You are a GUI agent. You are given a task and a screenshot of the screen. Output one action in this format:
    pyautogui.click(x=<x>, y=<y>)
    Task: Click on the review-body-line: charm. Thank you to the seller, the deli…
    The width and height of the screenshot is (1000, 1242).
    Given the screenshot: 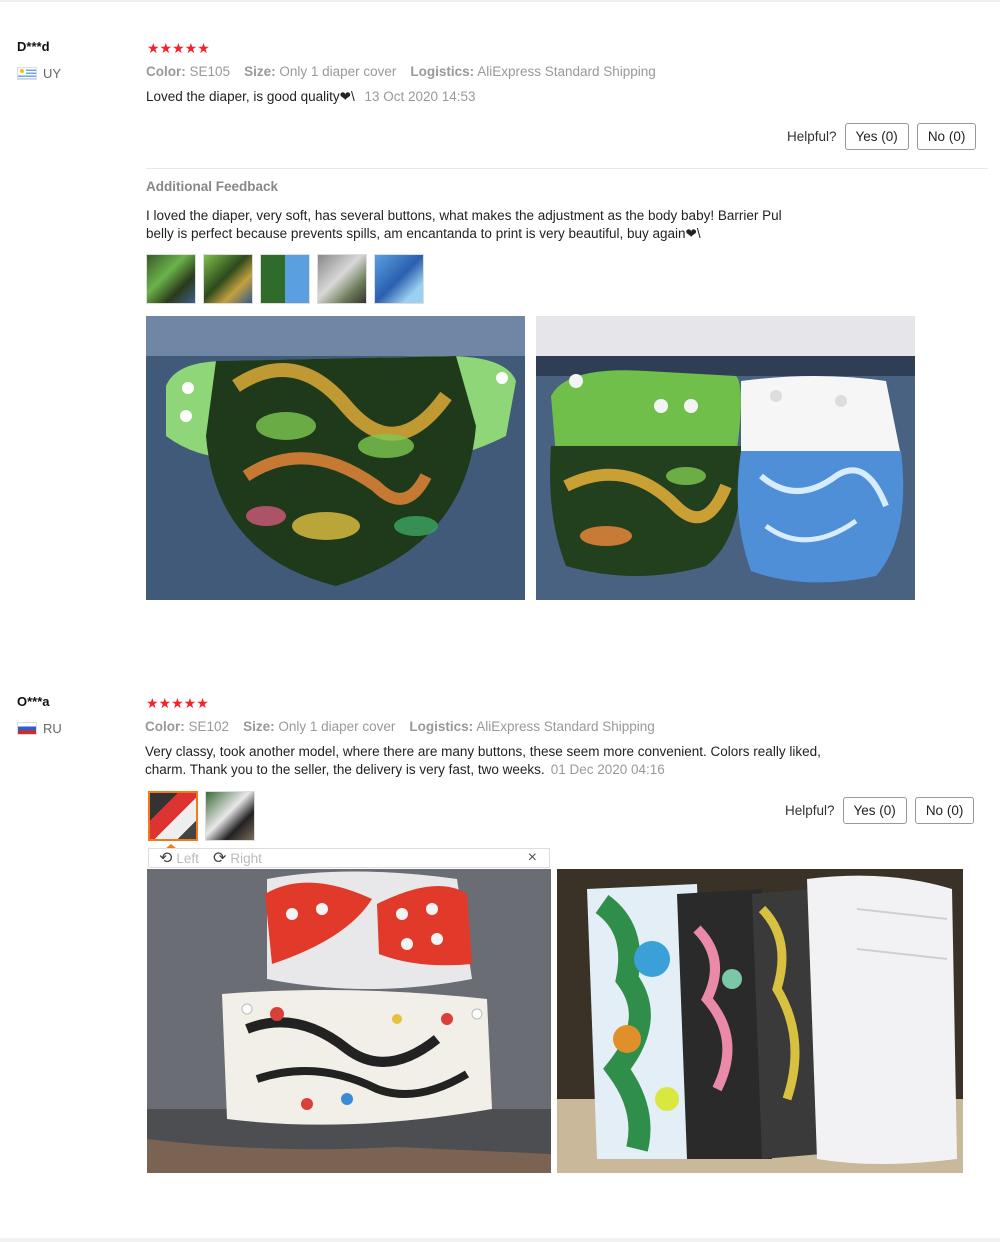 What is the action you would take?
    pyautogui.click(x=345, y=769)
    